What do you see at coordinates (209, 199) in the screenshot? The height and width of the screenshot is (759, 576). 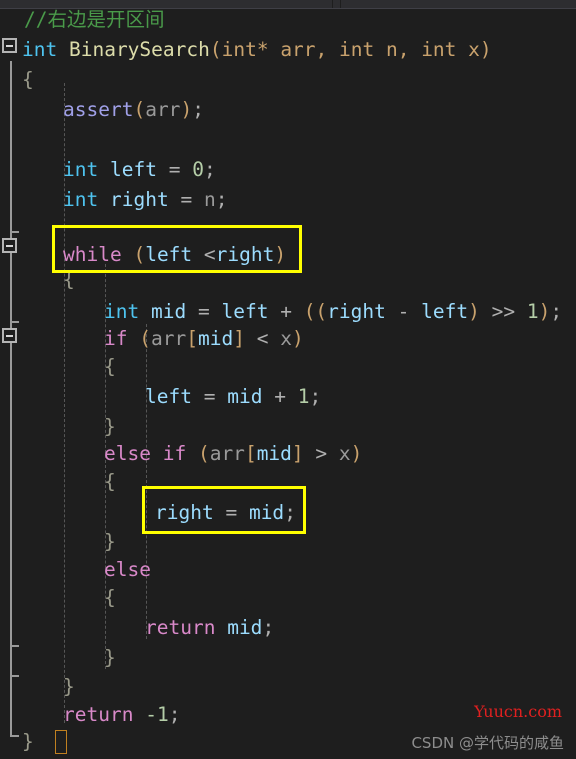 I see `var-n: n` at bounding box center [209, 199].